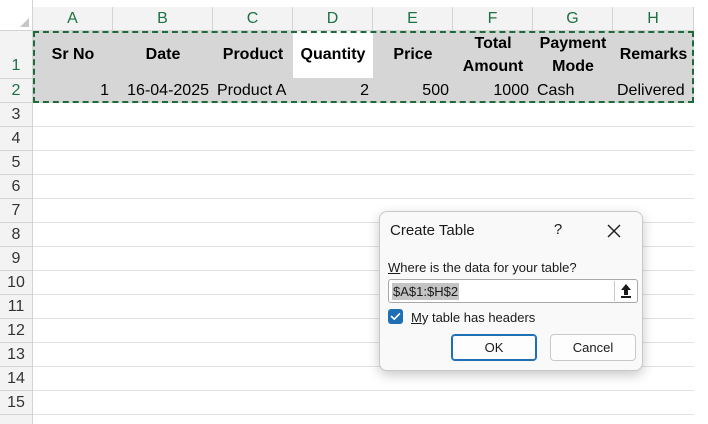 The width and height of the screenshot is (708, 424). Describe the element at coordinates (16, 115) in the screenshot. I see `row-header-3: 3` at that location.